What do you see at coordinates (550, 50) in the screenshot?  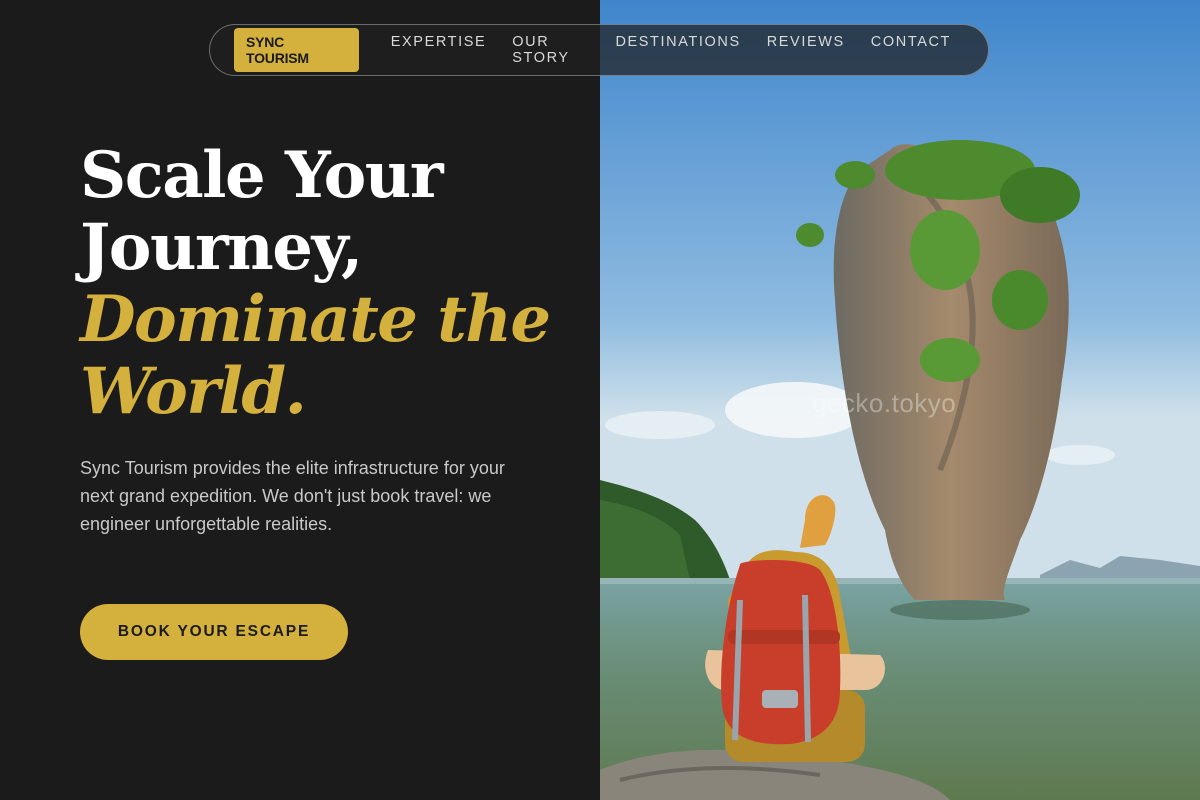 I see `nav-link-our-story: OUR STORY` at bounding box center [550, 50].